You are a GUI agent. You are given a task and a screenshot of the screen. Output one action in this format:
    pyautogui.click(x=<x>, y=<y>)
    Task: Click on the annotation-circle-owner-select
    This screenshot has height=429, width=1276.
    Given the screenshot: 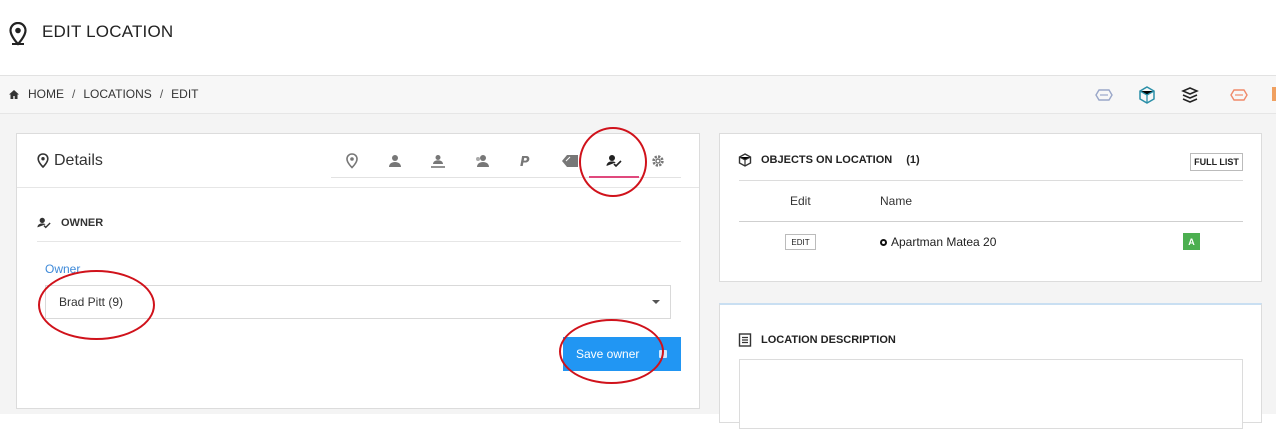 What is the action you would take?
    pyautogui.click(x=96, y=305)
    